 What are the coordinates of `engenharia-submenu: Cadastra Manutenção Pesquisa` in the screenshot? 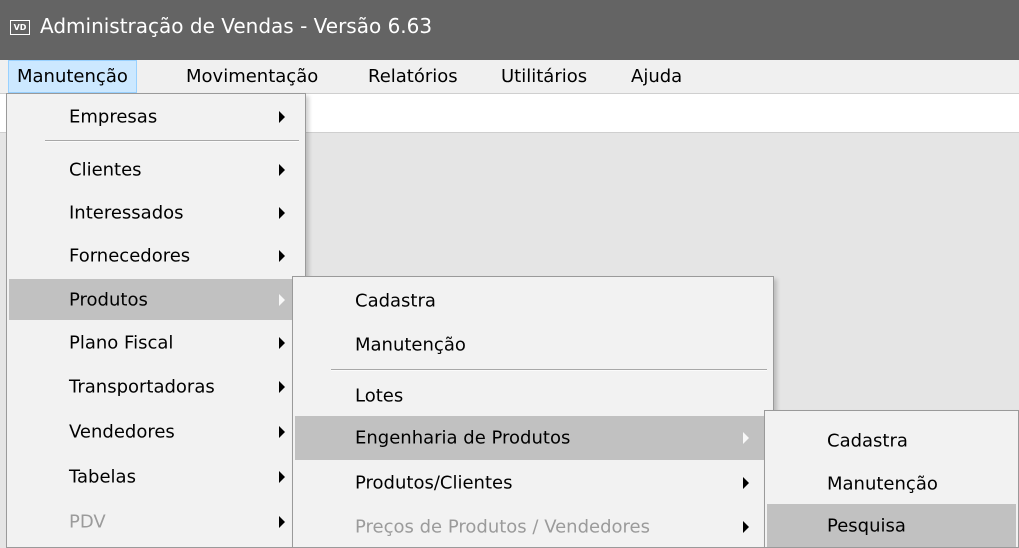 It's located at (891, 479).